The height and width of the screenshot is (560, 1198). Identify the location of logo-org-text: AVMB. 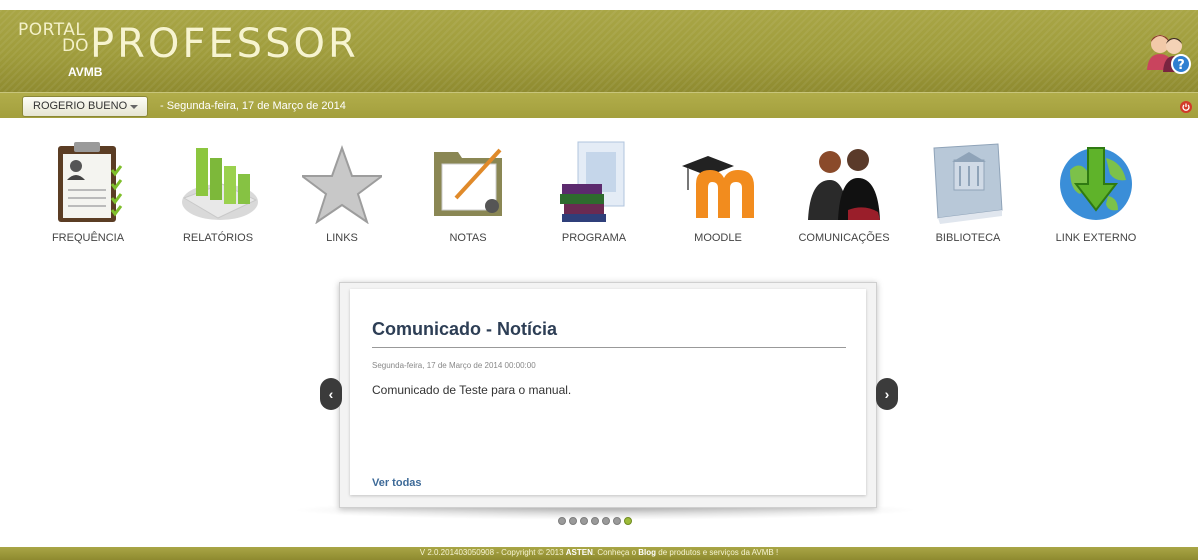
(85, 72).